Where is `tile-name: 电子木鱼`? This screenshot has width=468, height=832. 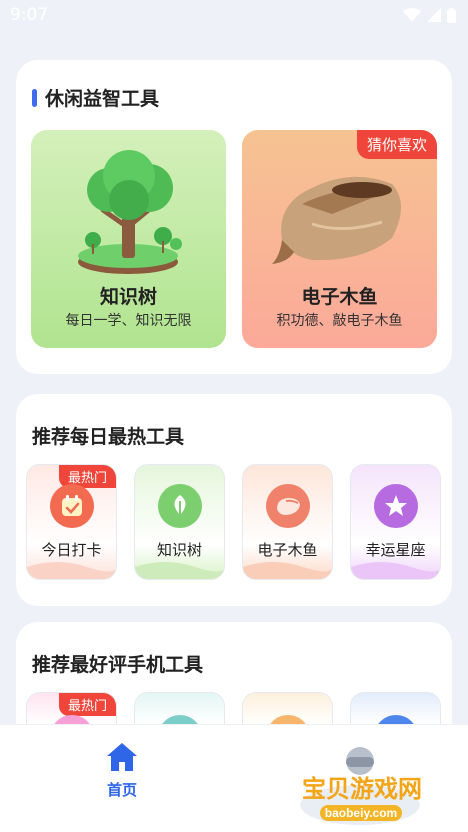
tile-name: 电子木鱼 is located at coordinates (339, 297).